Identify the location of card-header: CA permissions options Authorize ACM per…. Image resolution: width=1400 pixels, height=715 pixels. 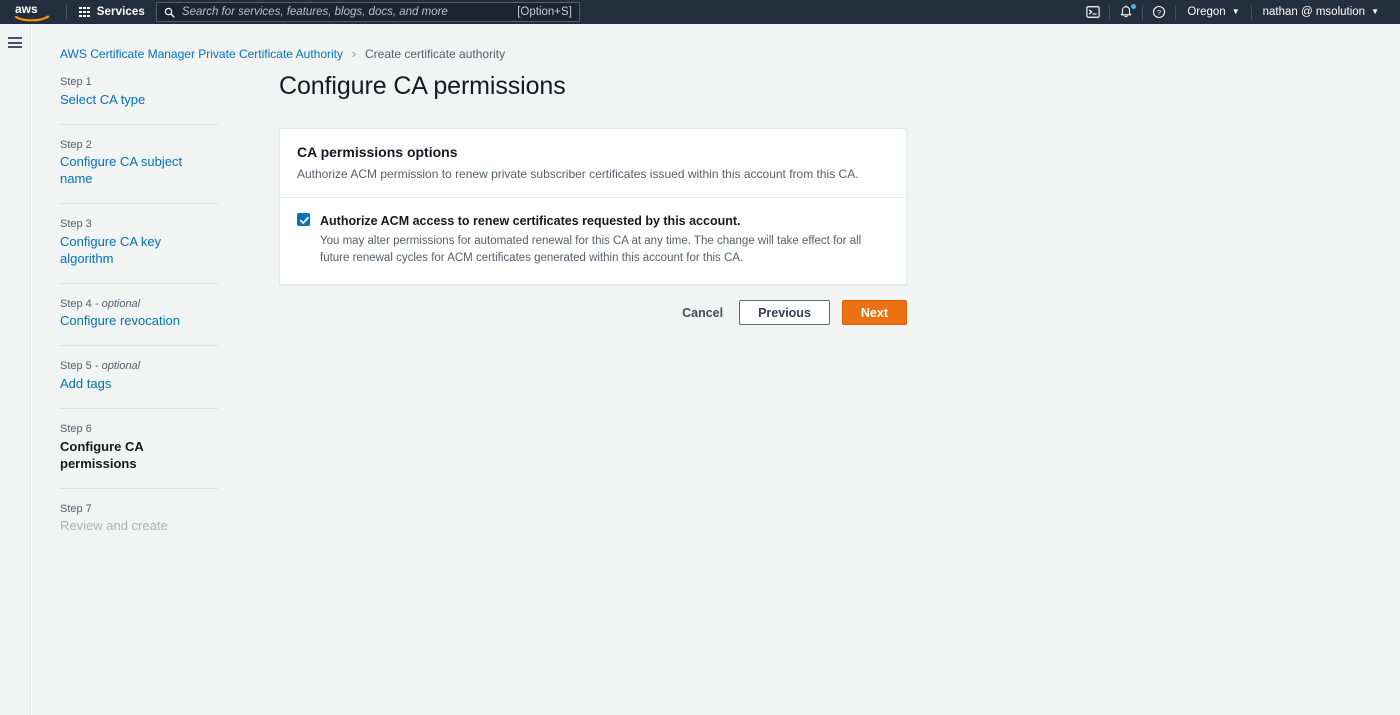
(593, 163).